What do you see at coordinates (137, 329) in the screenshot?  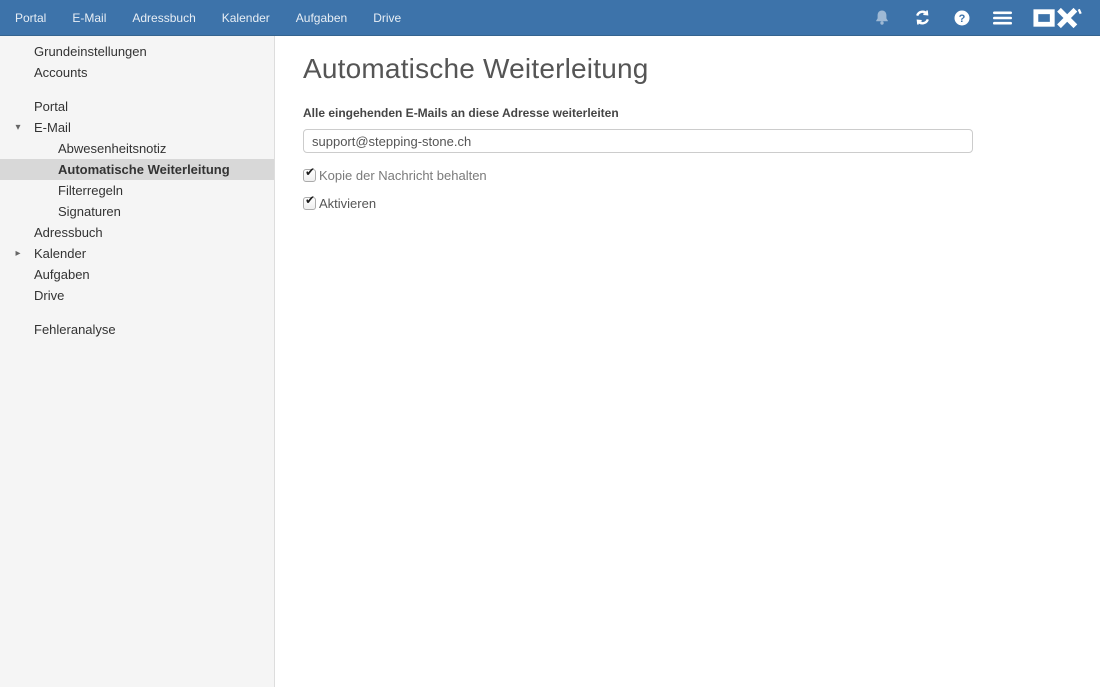 I see `sidebar-item-fehleranalyse: Fehleranalyse` at bounding box center [137, 329].